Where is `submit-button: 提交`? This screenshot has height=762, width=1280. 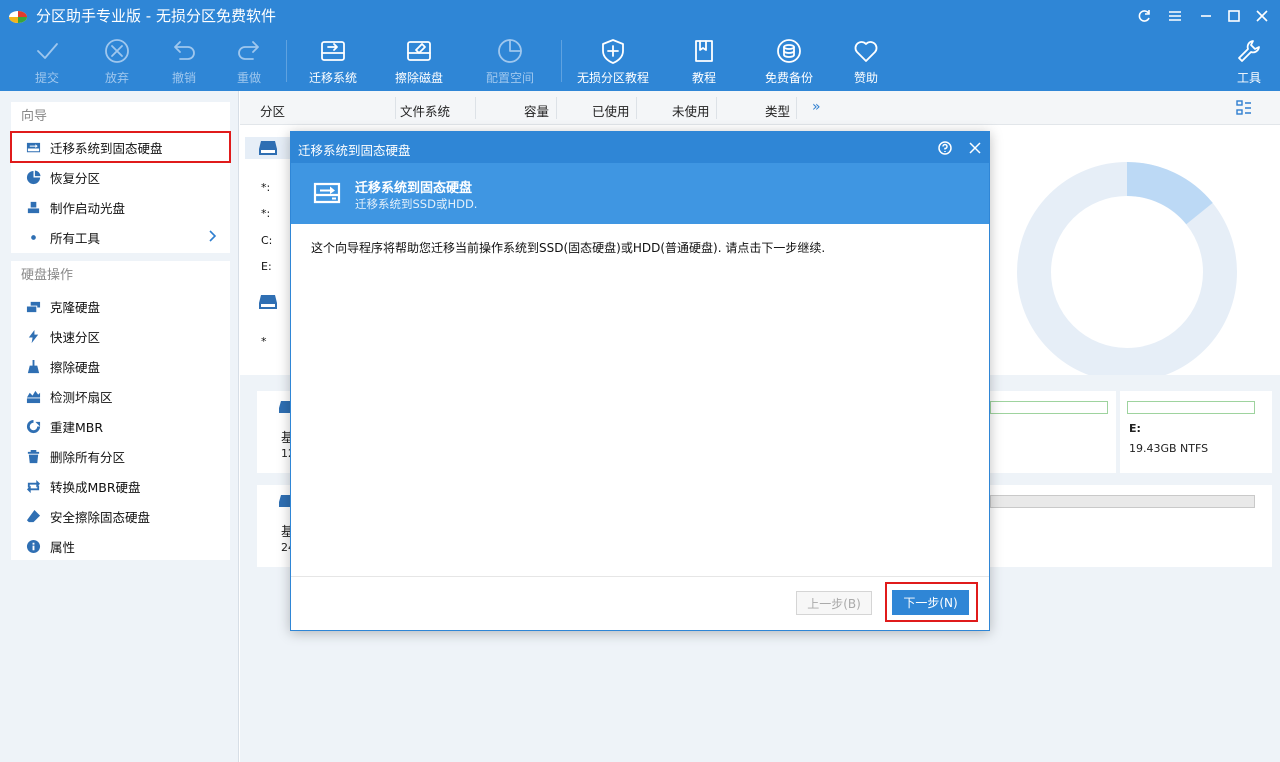
submit-button: 提交 is located at coordinates (47, 62).